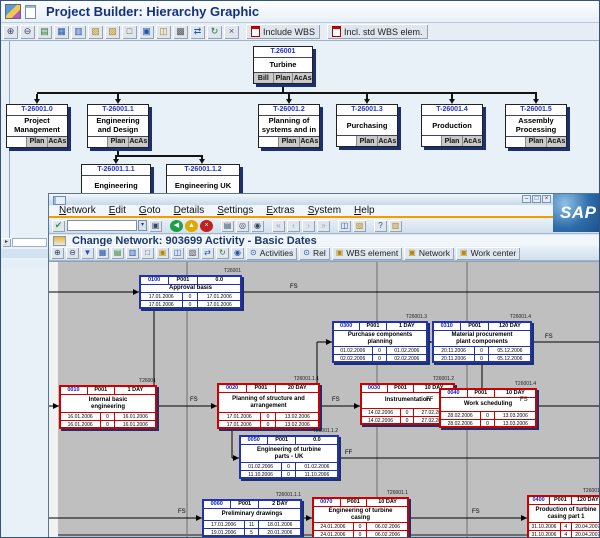 The width and height of the screenshot is (600, 538). Describe the element at coordinates (488, 253) in the screenshot. I see `work-center-button: ▣ Work center` at that location.